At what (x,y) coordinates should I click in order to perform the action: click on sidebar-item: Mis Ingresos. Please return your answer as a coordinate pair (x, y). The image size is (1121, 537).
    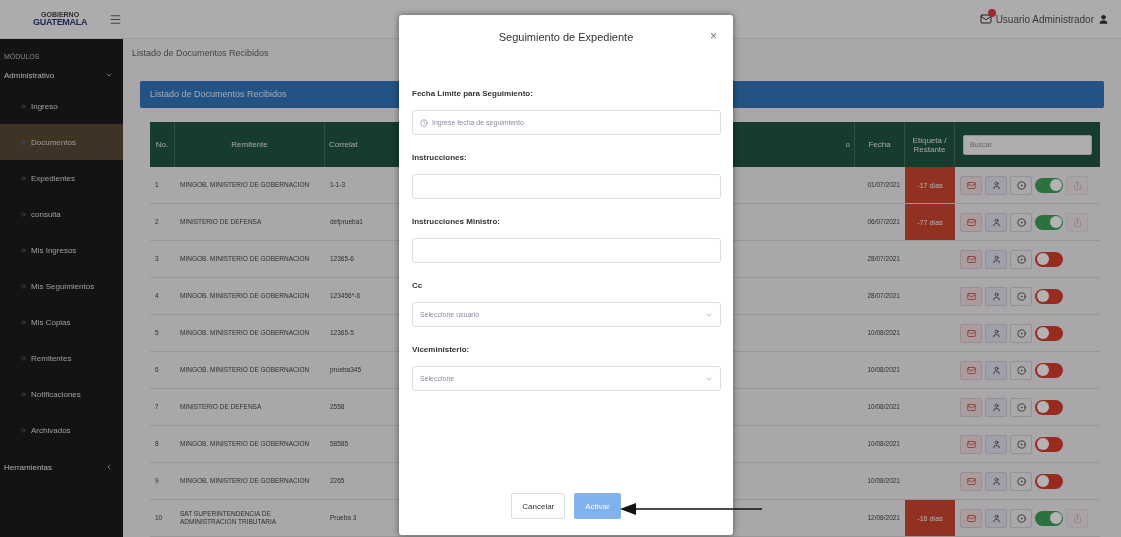
    Looking at the image, I should click on (61, 250).